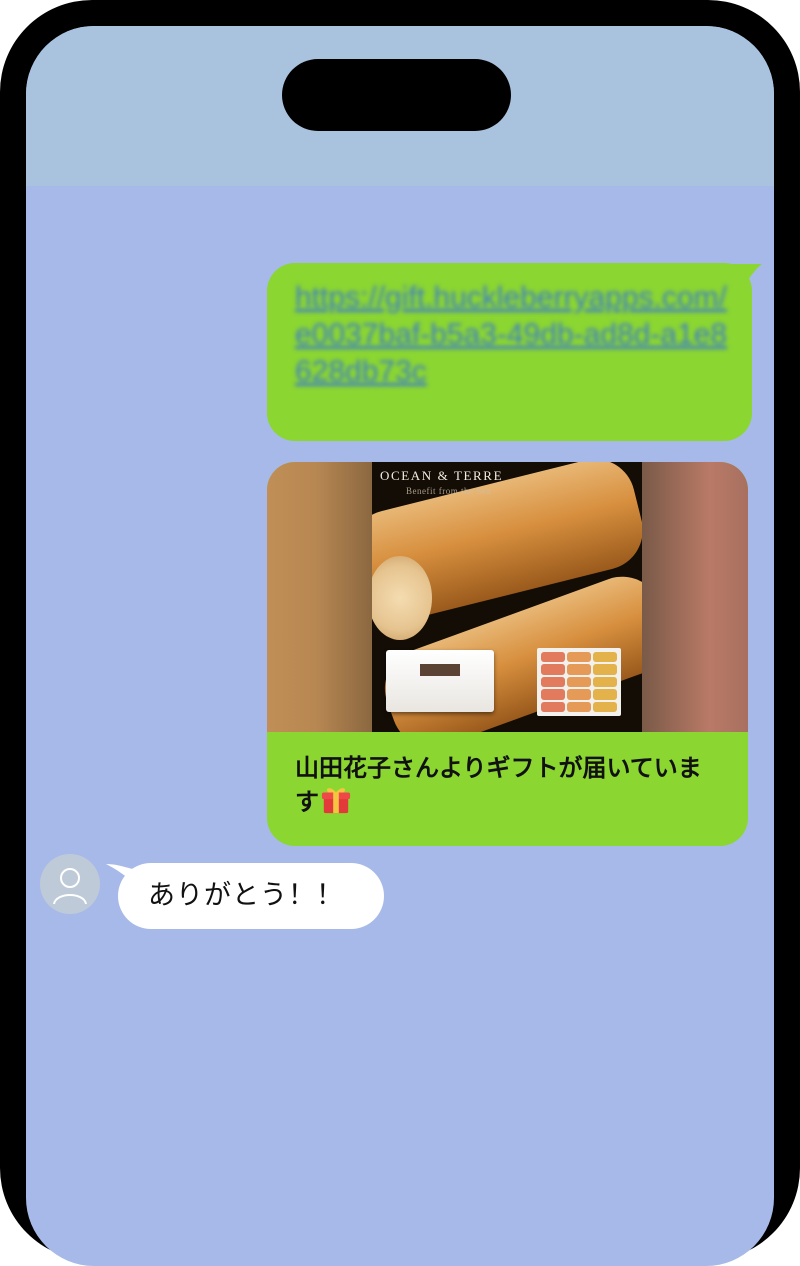  I want to click on received-bubble: ありがとう！！, so click(251, 896).